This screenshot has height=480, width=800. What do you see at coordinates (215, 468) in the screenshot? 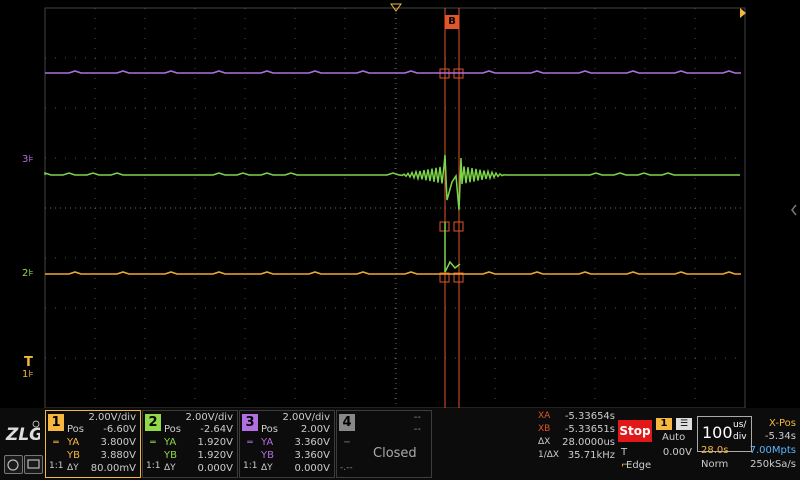
I see `channel-2-dy: 0.000V` at bounding box center [215, 468].